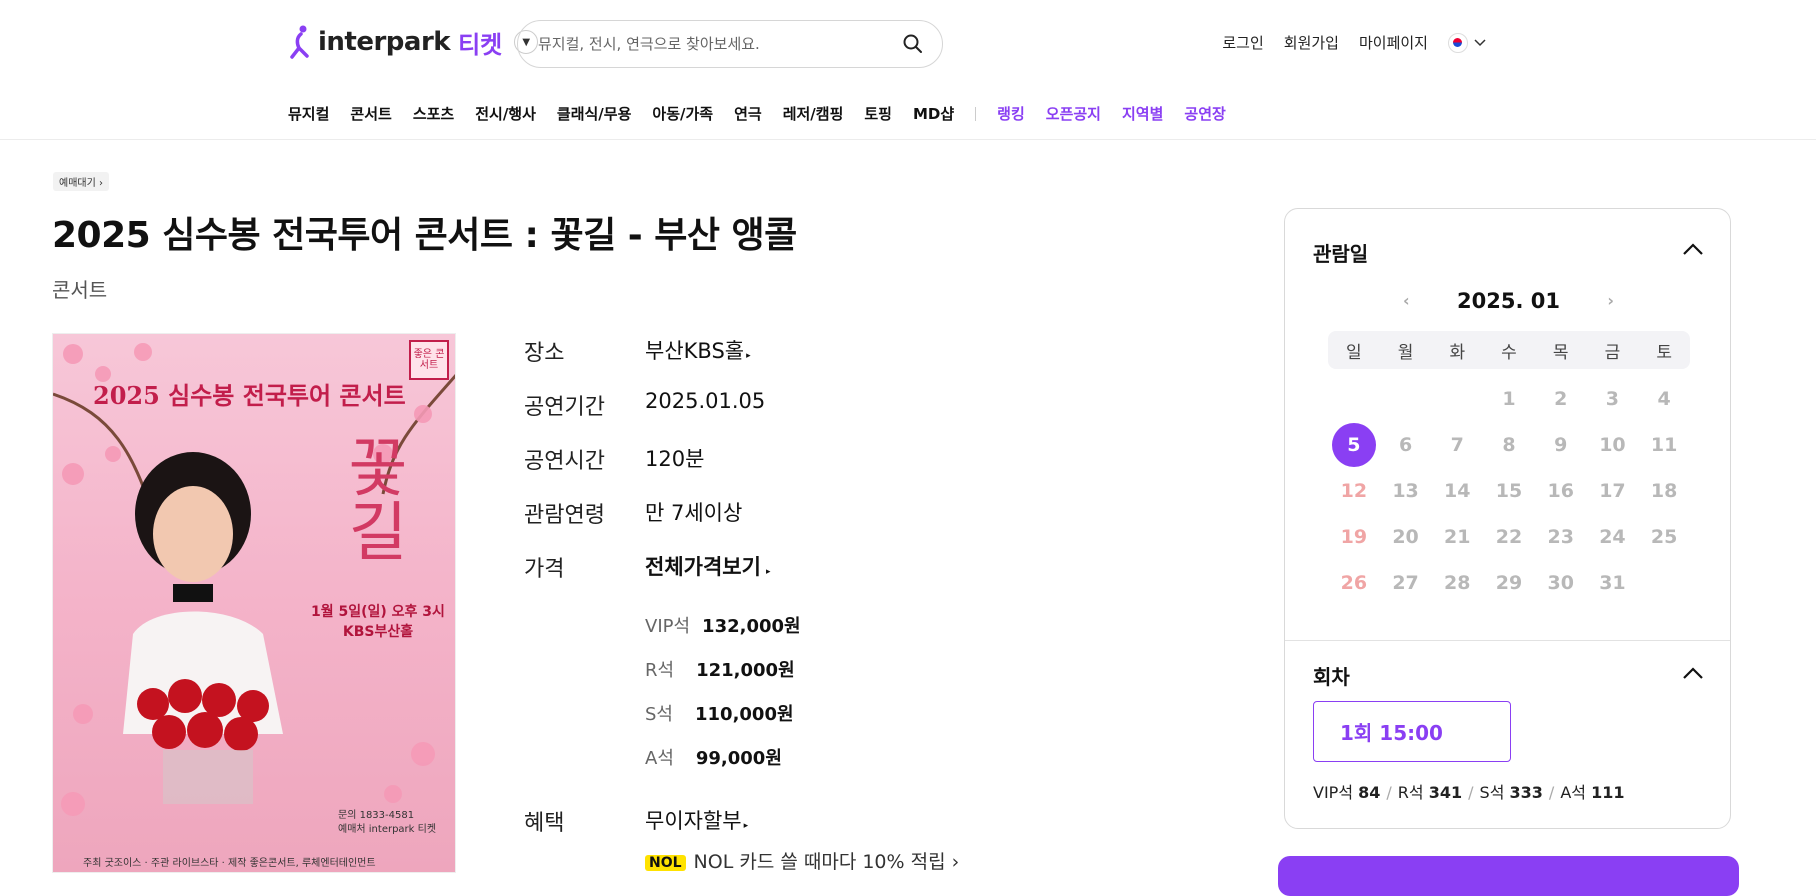  Describe the element at coordinates (308, 113) in the screenshot. I see `nav-musical: 뮤지컬` at that location.